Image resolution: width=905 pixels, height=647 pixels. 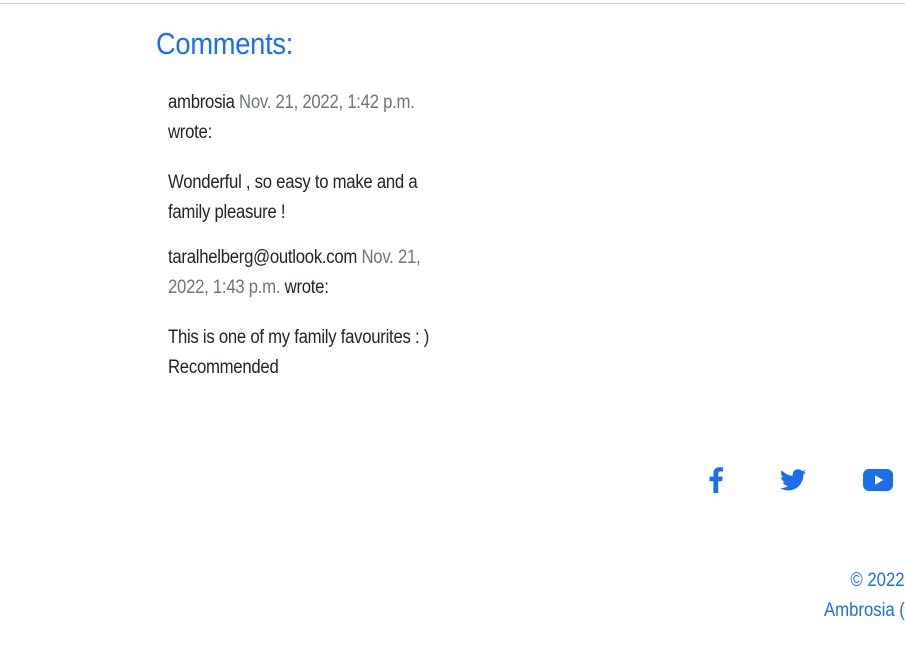 What do you see at coordinates (793, 480) in the screenshot?
I see `twitter-icon` at bounding box center [793, 480].